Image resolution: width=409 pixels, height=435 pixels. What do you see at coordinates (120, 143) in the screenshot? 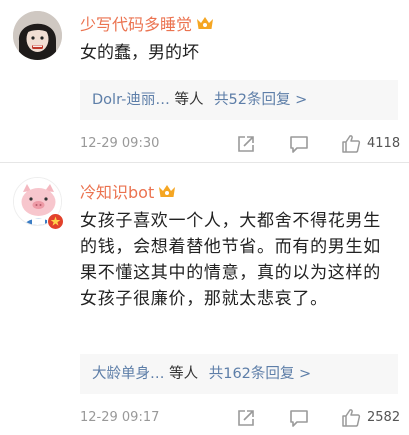
I see `timestamp: 12-29 09:30` at bounding box center [120, 143].